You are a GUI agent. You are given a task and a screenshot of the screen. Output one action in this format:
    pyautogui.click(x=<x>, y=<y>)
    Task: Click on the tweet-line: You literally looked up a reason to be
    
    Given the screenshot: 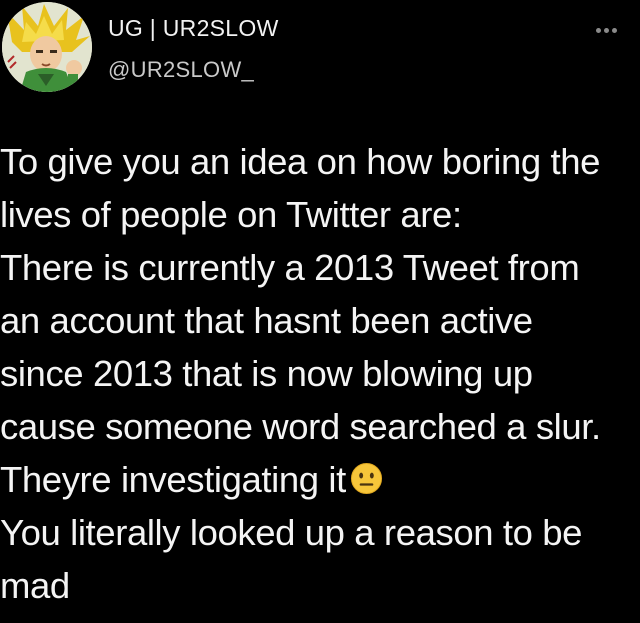 What is the action you would take?
    pyautogui.click(x=291, y=532)
    